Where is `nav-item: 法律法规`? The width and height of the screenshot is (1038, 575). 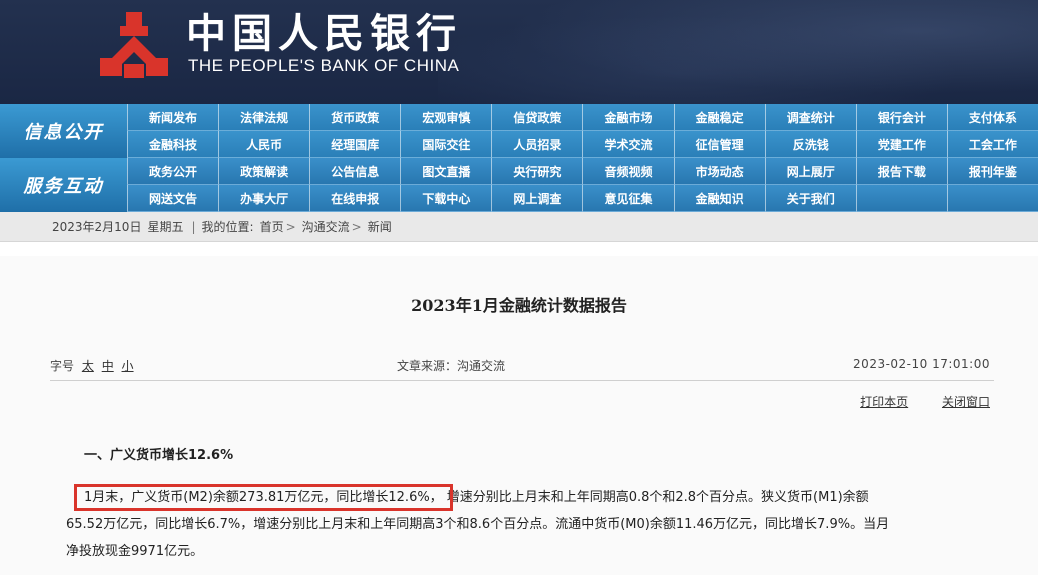 nav-item: 法律法规 is located at coordinates (264, 117).